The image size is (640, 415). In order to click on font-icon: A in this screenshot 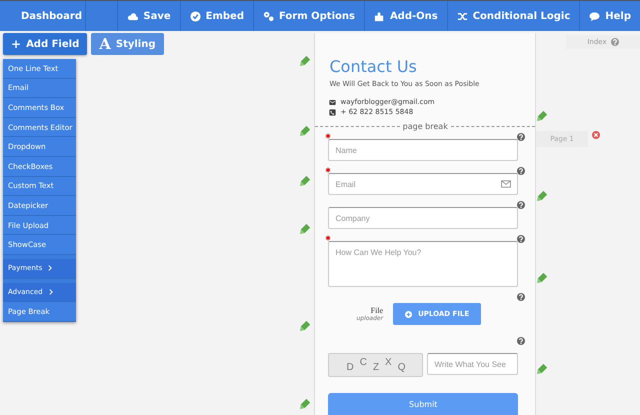, I will do `click(105, 44)`.